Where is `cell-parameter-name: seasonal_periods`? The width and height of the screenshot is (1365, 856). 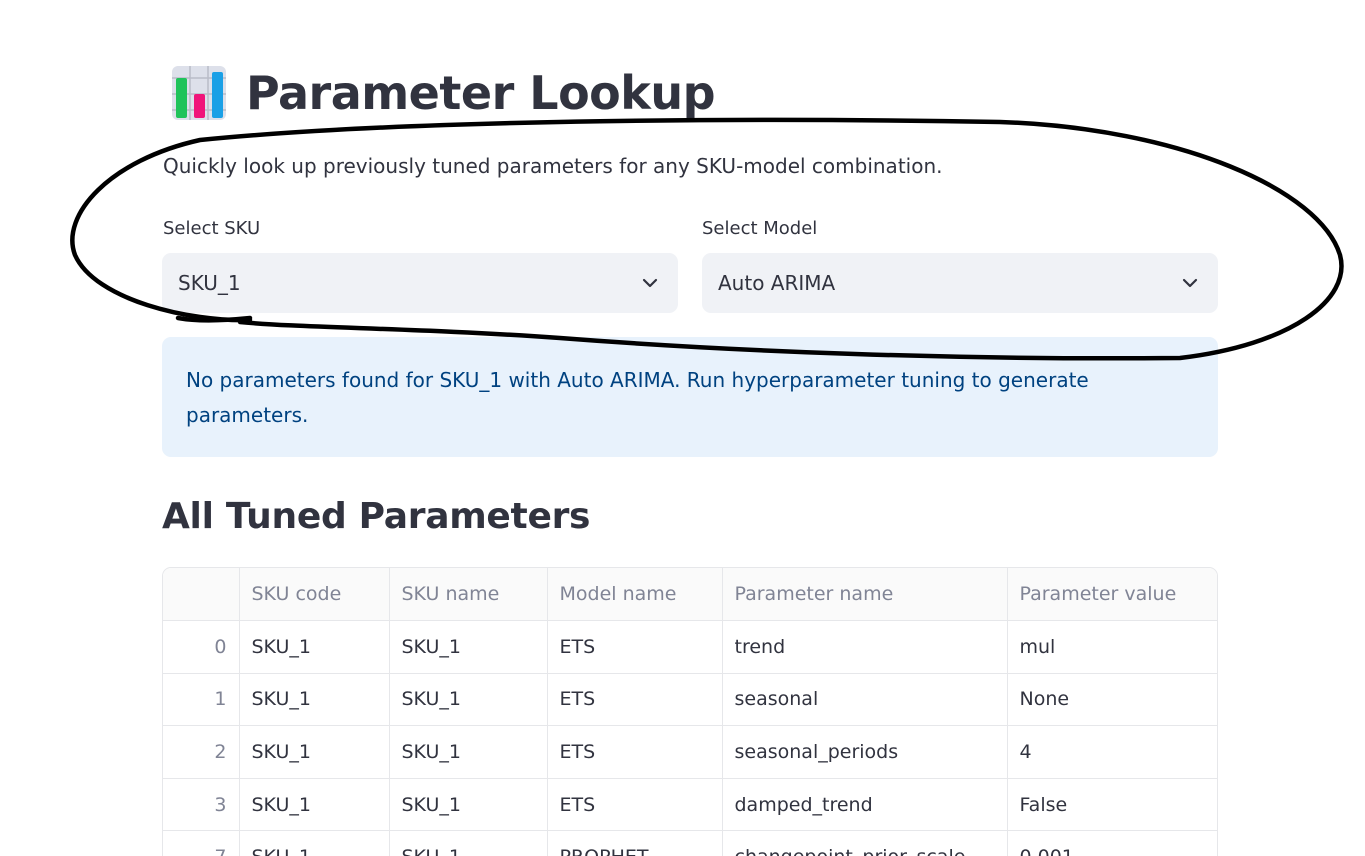
cell-parameter-name: seasonal_periods is located at coordinates (865, 752).